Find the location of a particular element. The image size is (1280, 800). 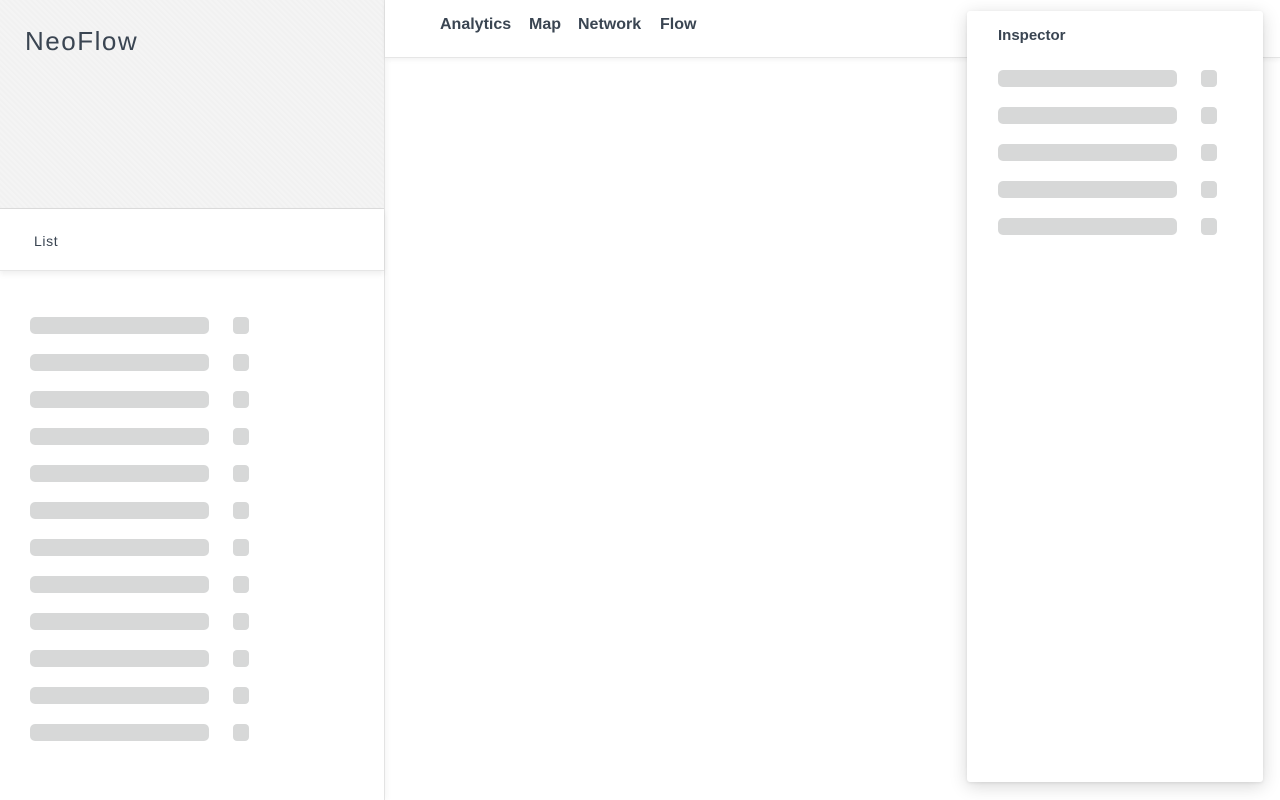

inspector-list is located at coordinates (1118, 162).